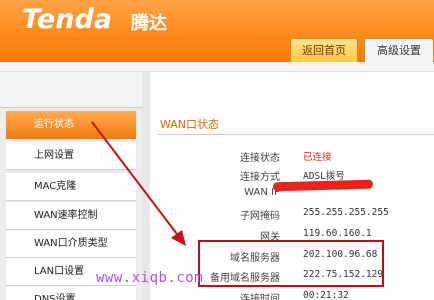  What do you see at coordinates (138, 183) in the screenshot?
I see `annotation-arrow` at bounding box center [138, 183].